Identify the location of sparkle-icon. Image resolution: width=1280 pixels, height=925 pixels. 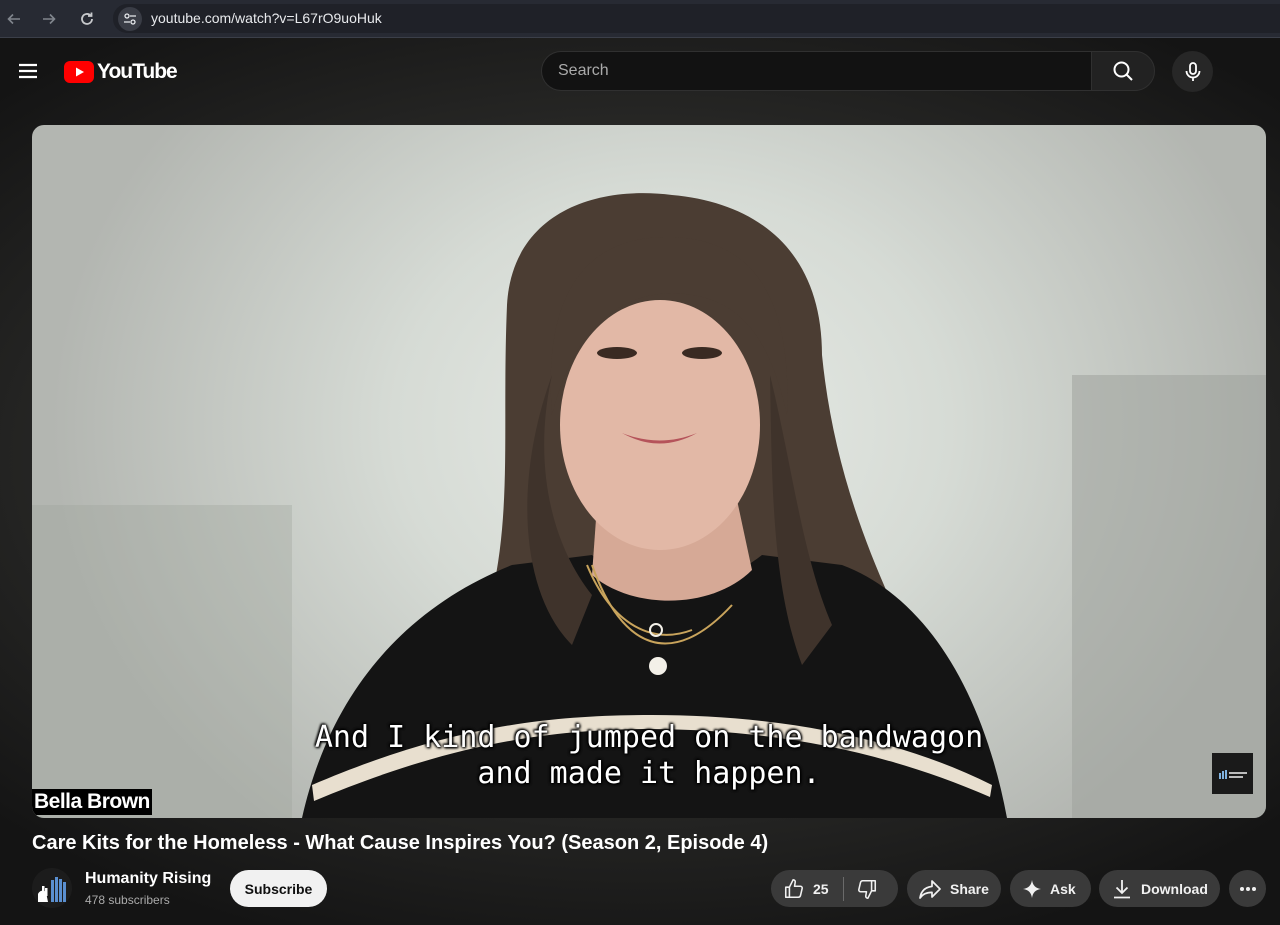
(1032, 889).